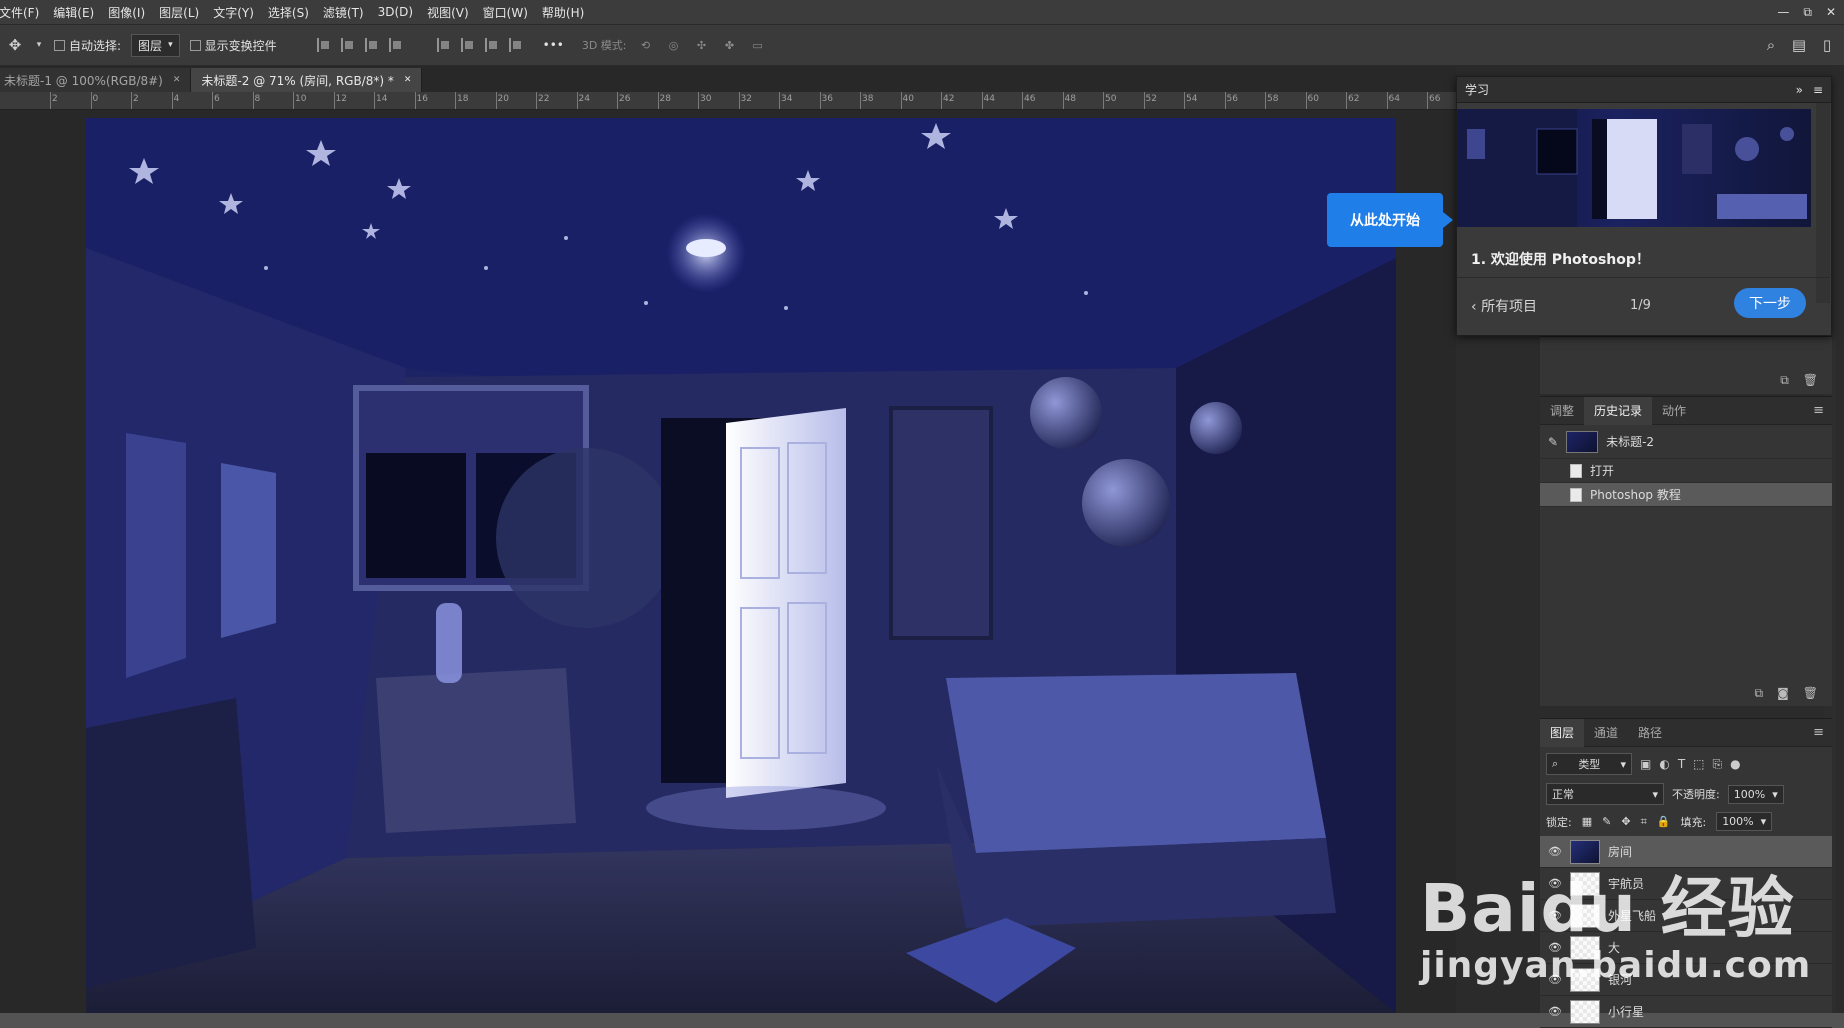 The width and height of the screenshot is (1844, 1028). I want to click on shape-filter-icon: ⬚, so click(1698, 764).